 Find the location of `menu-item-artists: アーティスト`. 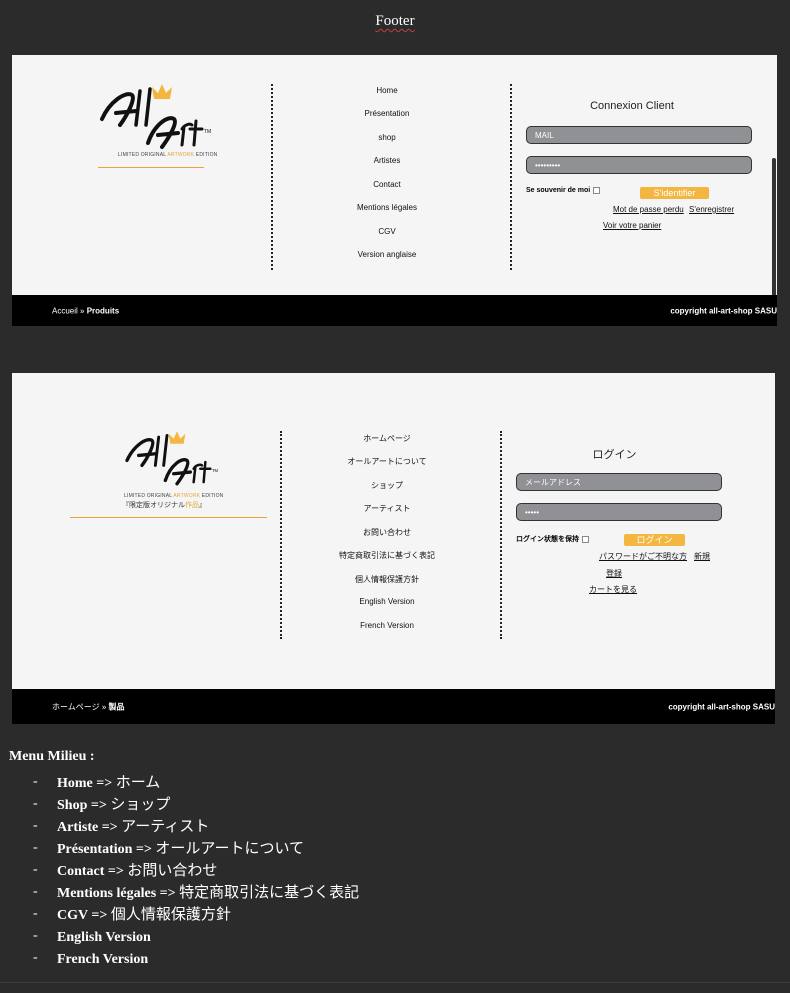

menu-item-artists: アーティスト is located at coordinates (387, 508).